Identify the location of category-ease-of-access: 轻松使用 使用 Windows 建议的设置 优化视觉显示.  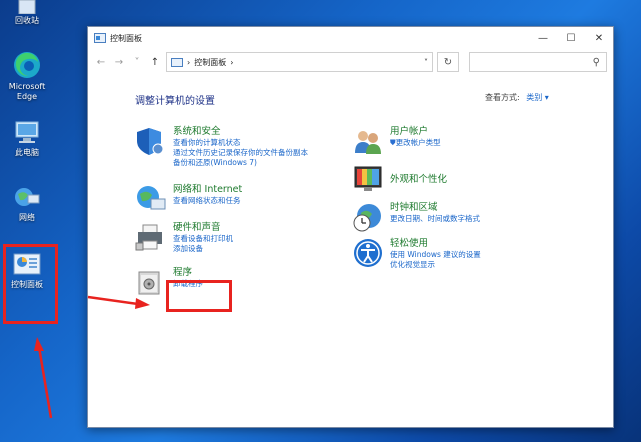
(416, 253).